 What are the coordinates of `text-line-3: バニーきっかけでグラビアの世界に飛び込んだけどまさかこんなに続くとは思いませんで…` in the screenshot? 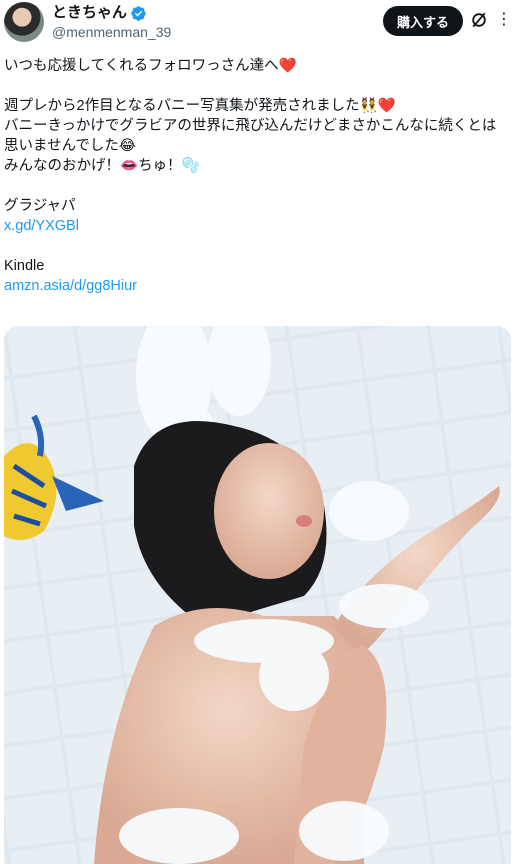 It's located at (256, 136).